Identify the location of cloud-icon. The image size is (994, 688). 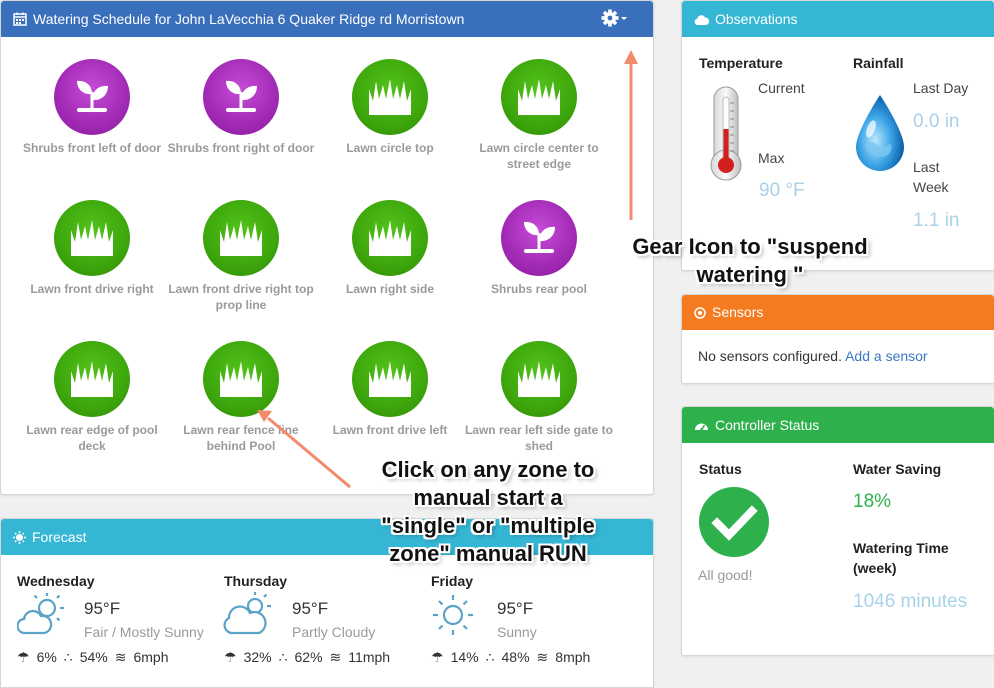
(702, 20).